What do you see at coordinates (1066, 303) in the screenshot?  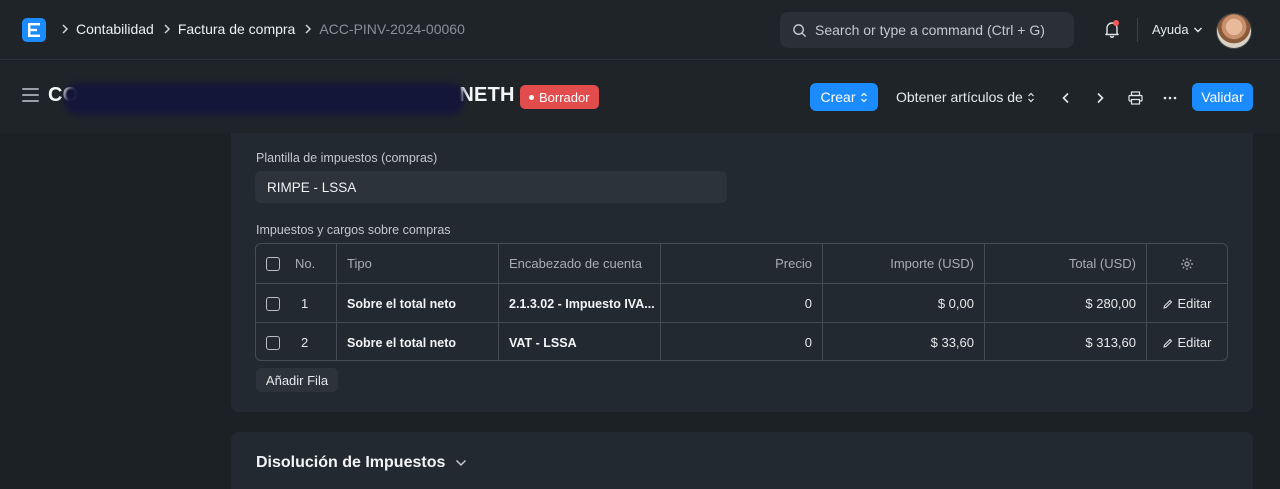 I see `row-total: $ 280,00` at bounding box center [1066, 303].